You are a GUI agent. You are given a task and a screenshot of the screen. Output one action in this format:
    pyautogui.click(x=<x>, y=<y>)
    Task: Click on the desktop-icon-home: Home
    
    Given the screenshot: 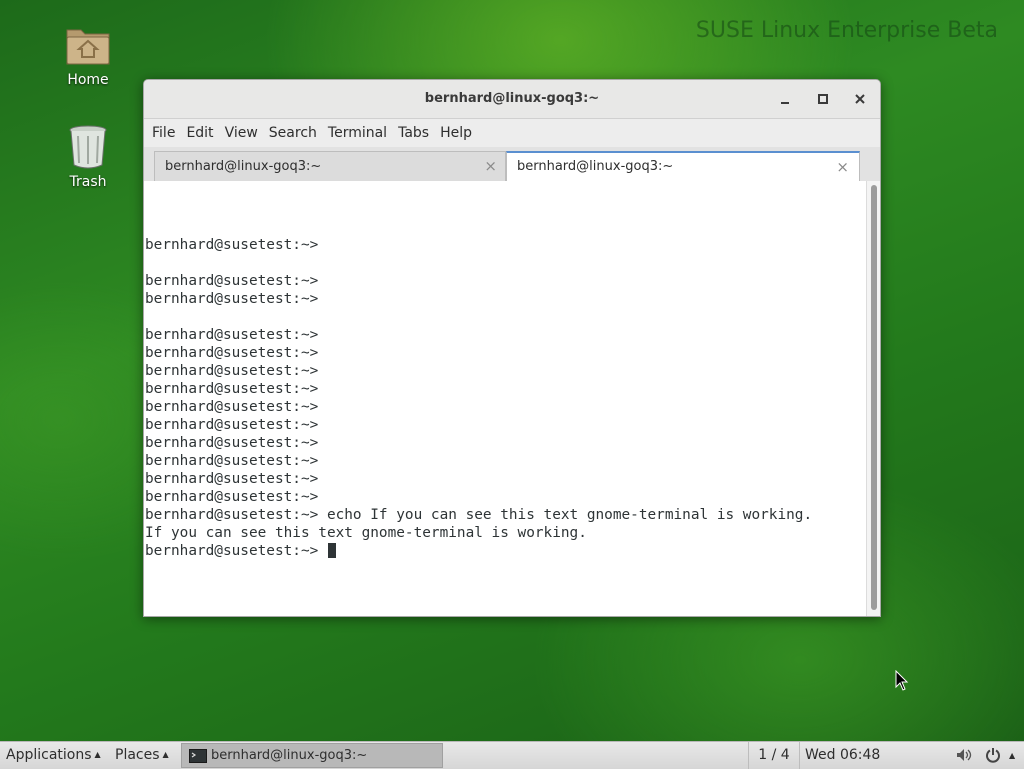 What is the action you would take?
    pyautogui.click(x=88, y=56)
    